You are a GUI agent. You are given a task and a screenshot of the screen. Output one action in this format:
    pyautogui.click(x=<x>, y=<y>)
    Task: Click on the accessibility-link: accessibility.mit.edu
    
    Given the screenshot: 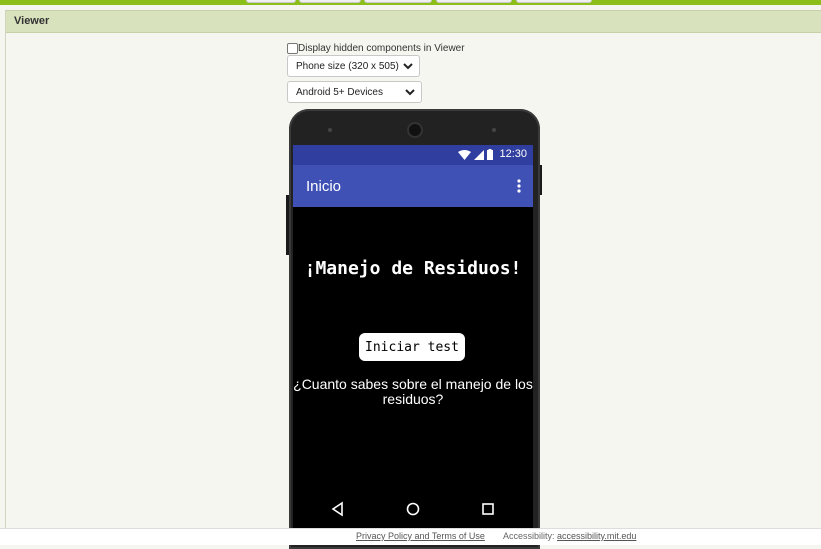 What is the action you would take?
    pyautogui.click(x=596, y=536)
    